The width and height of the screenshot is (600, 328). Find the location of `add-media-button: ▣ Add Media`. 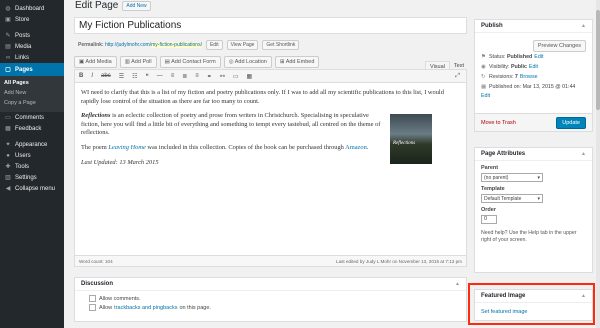

add-media-button: ▣ Add Media is located at coordinates (95, 62).